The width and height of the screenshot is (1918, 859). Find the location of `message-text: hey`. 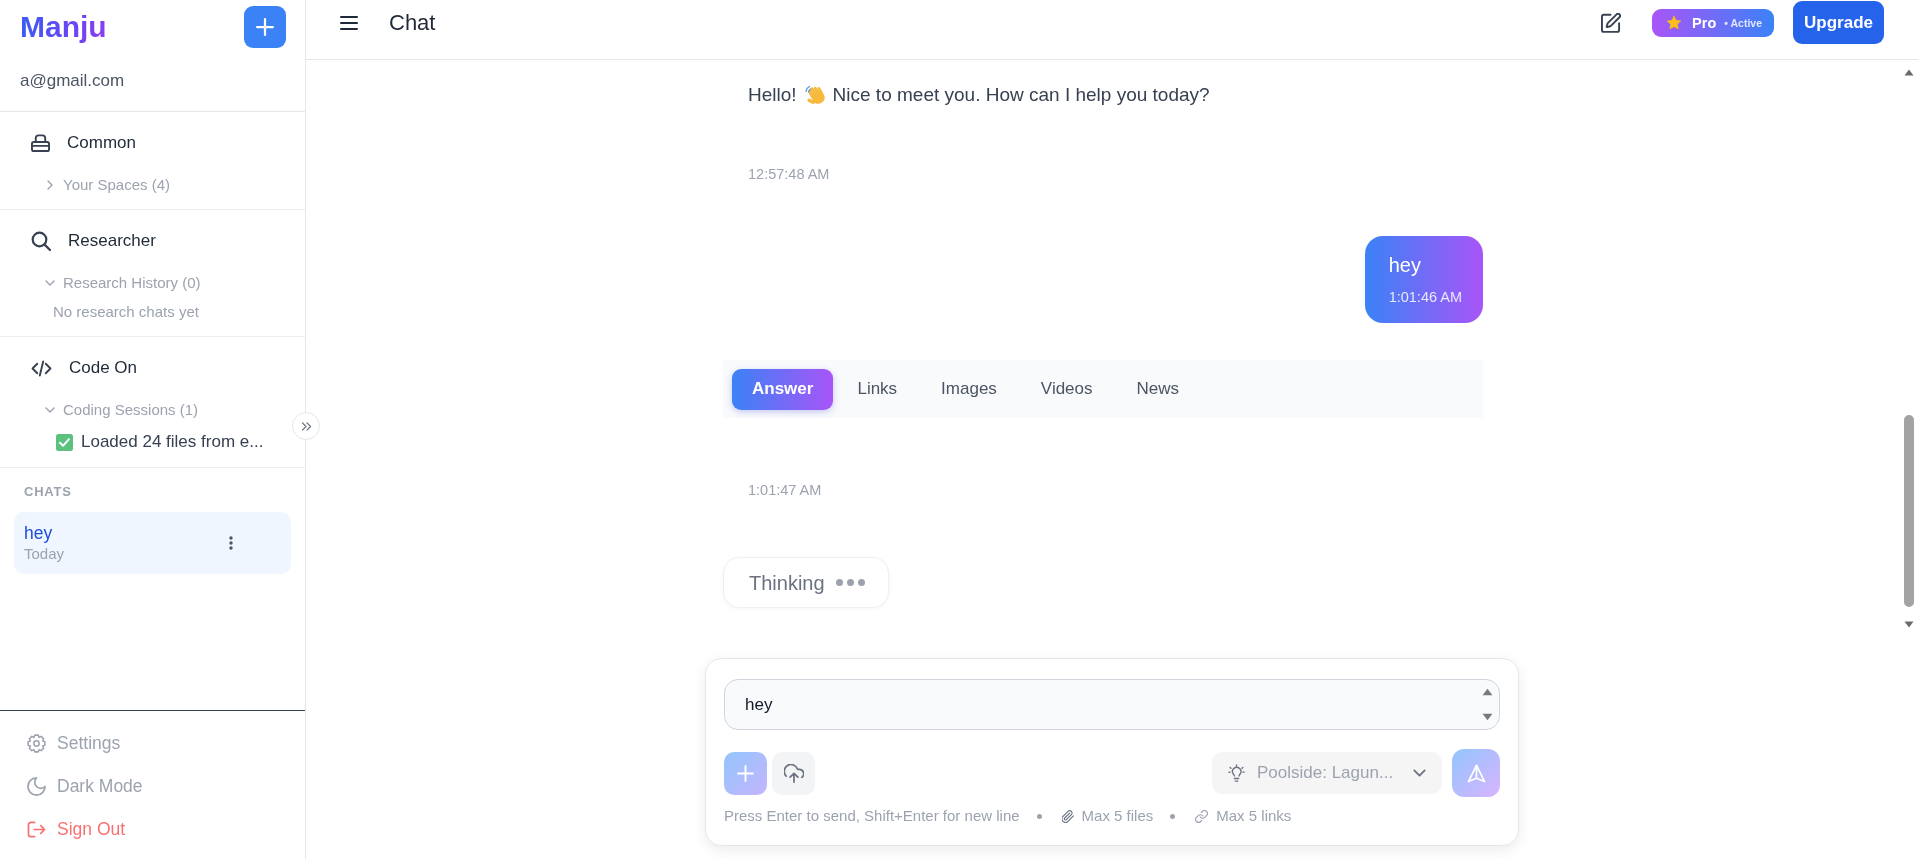

message-text: hey is located at coordinates (1404, 265).